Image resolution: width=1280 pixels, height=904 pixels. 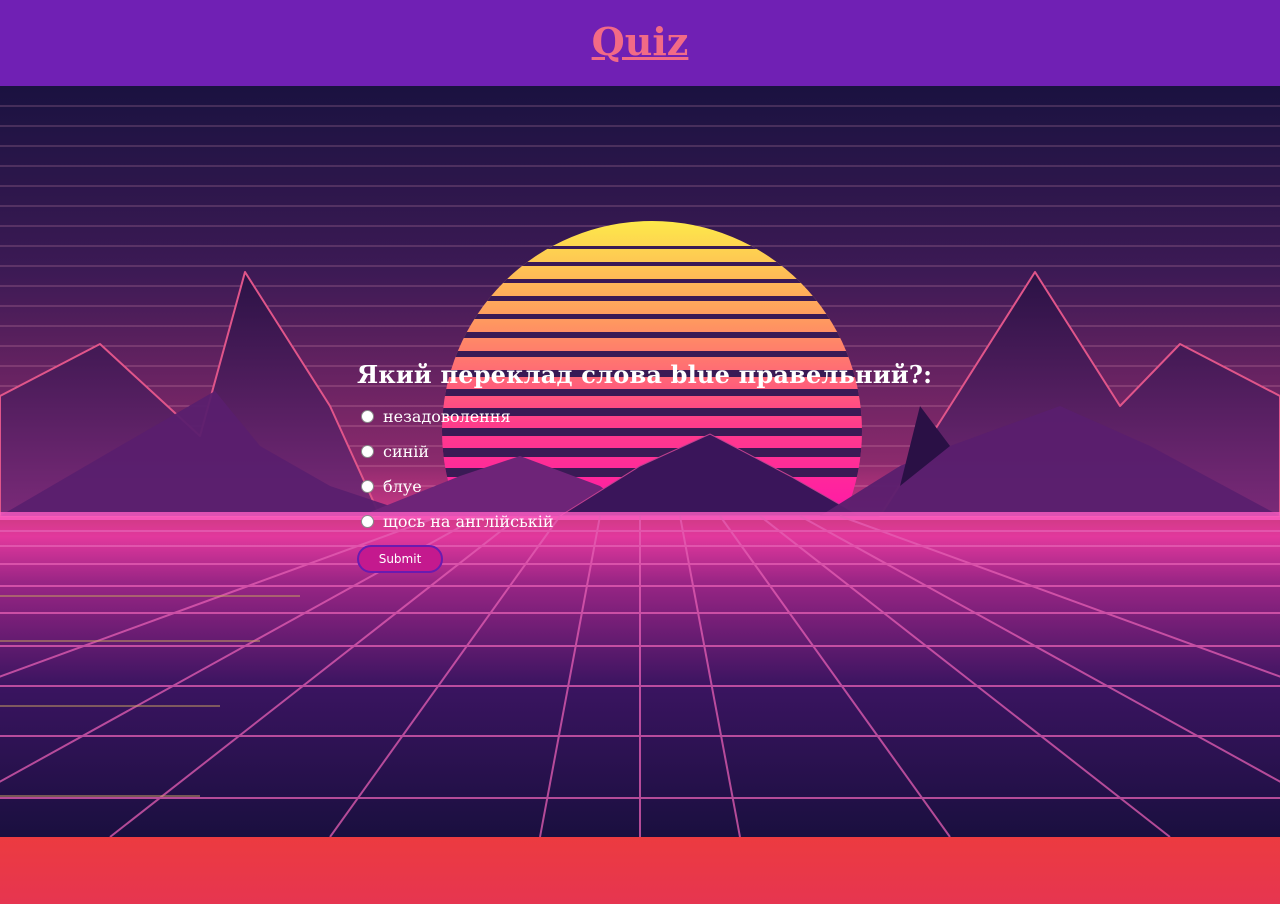 What do you see at coordinates (406, 451) in the screenshot?
I see `answer-label: синій` at bounding box center [406, 451].